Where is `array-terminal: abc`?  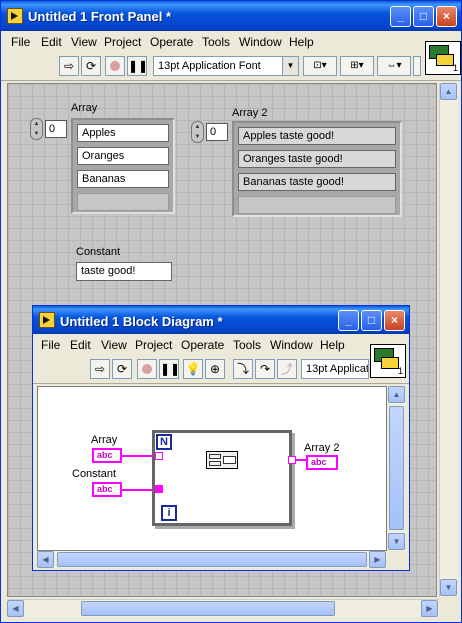 array-terminal: abc is located at coordinates (107, 455).